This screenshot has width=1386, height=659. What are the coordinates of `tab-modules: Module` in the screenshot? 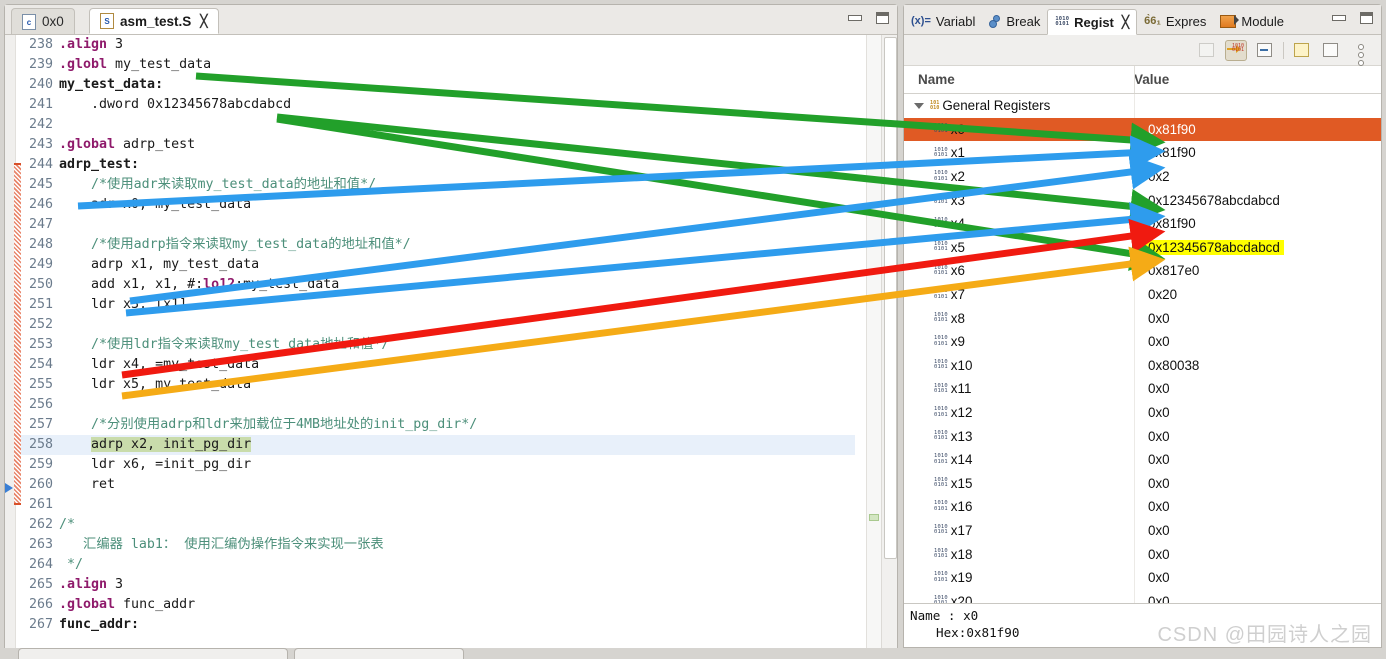 It's located at (1252, 21).